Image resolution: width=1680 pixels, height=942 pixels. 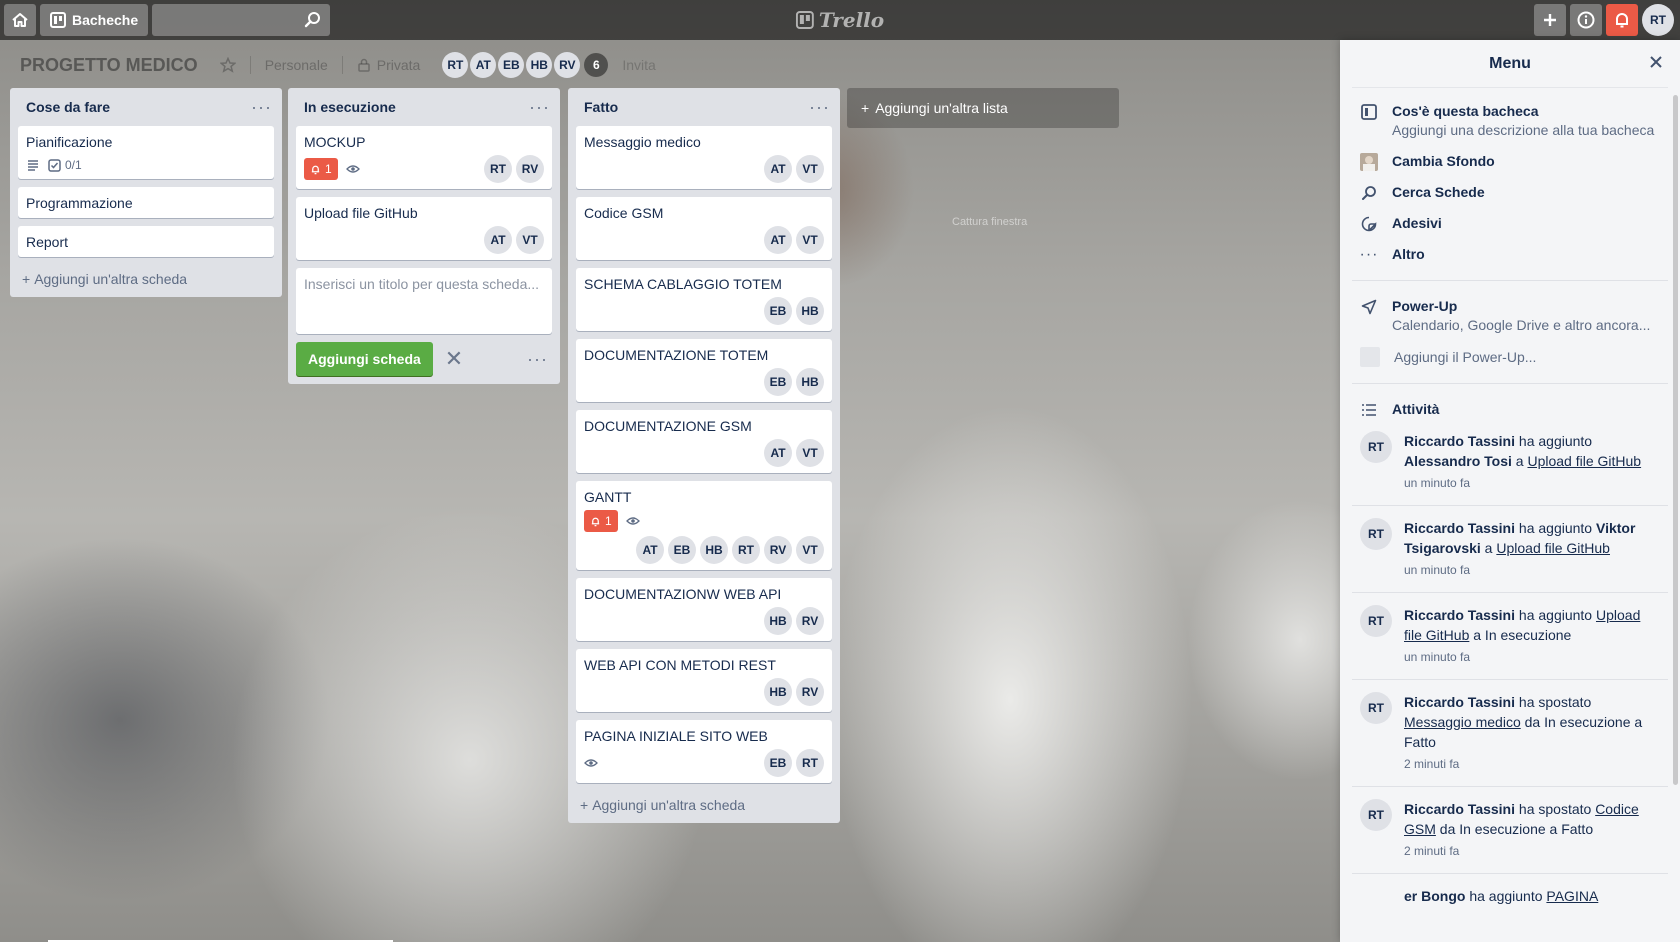 What do you see at coordinates (94, 20) in the screenshot?
I see `boards-button: Bacheche` at bounding box center [94, 20].